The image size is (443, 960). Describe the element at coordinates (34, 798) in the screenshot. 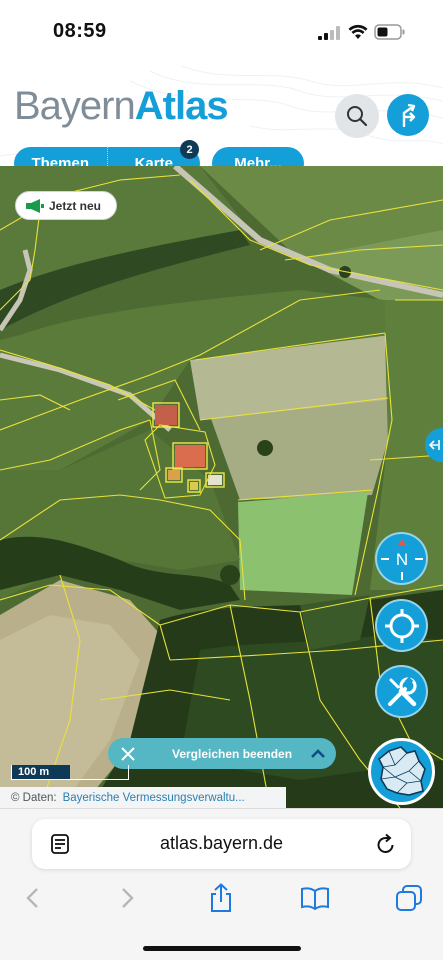

I see `attribution-prefix: © Daten:` at that location.